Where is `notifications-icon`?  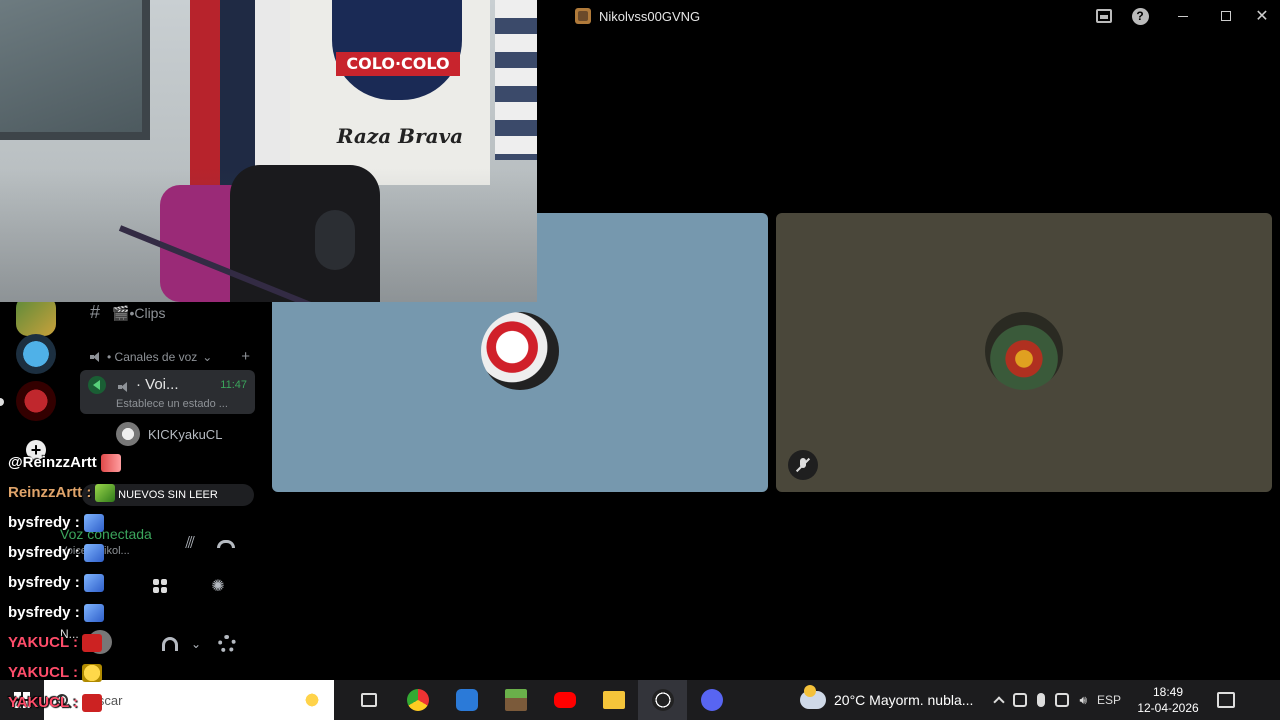 notifications-icon is located at coordinates (1226, 700).